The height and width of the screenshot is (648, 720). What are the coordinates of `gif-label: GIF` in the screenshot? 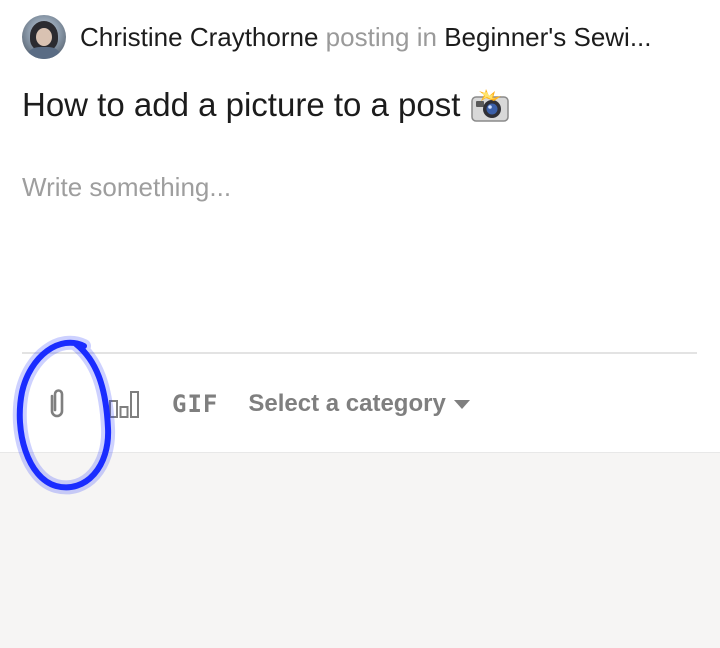 It's located at (195, 404).